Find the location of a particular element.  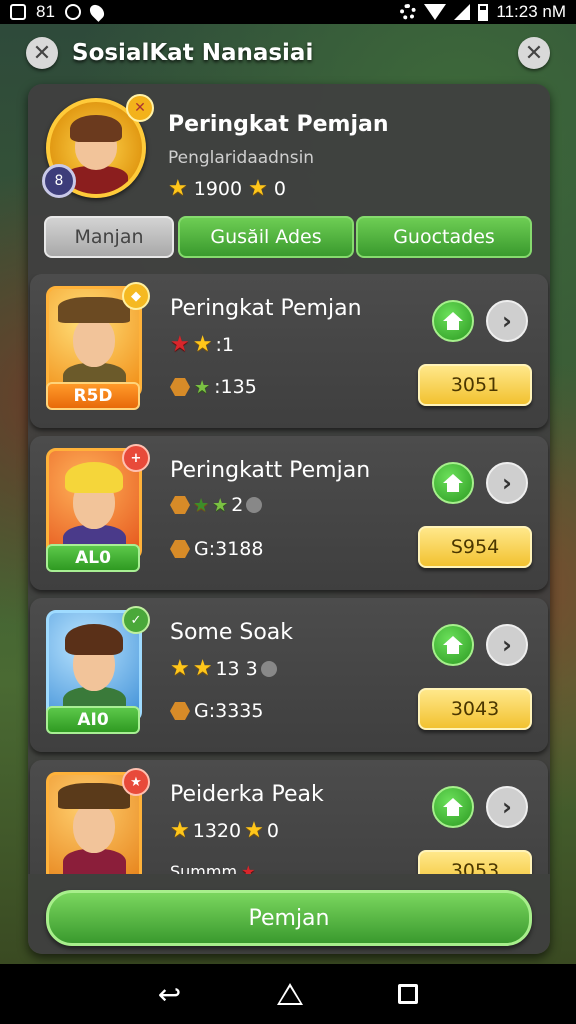

gallery-icon is located at coordinates (18, 12).